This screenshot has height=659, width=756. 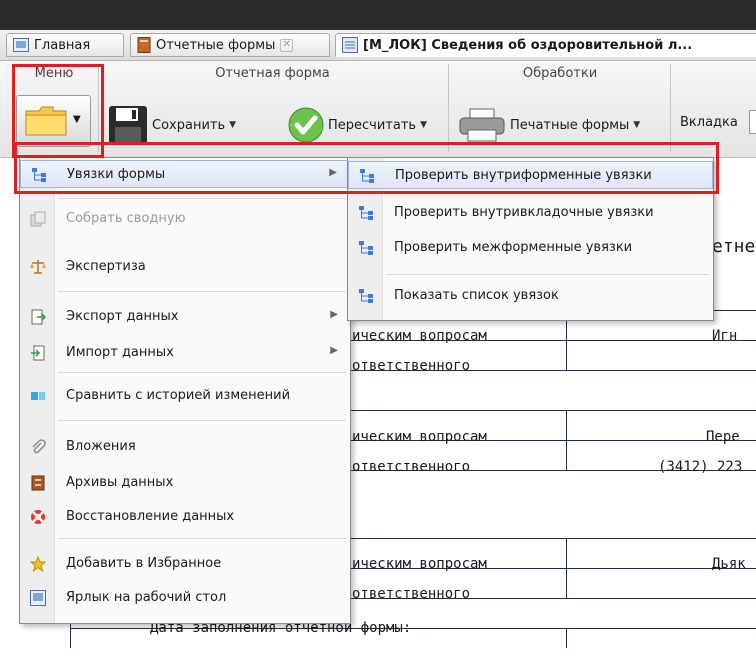 What do you see at coordinates (46, 121) in the screenshot?
I see `folder-icon` at bounding box center [46, 121].